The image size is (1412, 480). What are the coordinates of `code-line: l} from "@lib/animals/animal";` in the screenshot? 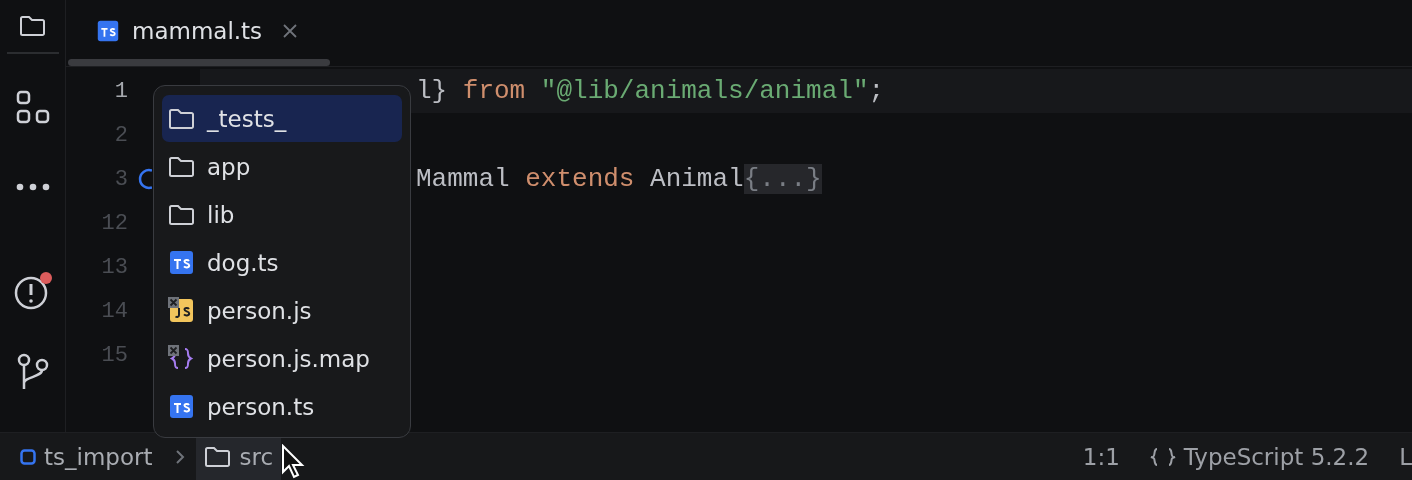 It's located at (650, 91).